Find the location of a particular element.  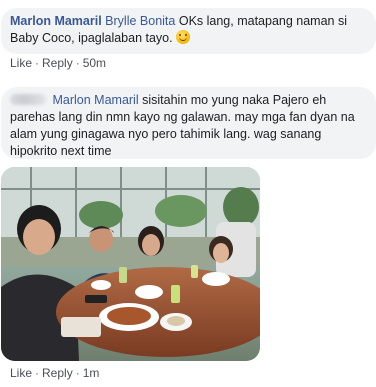

tagged-user: Marlon Mamaril is located at coordinates (95, 100).